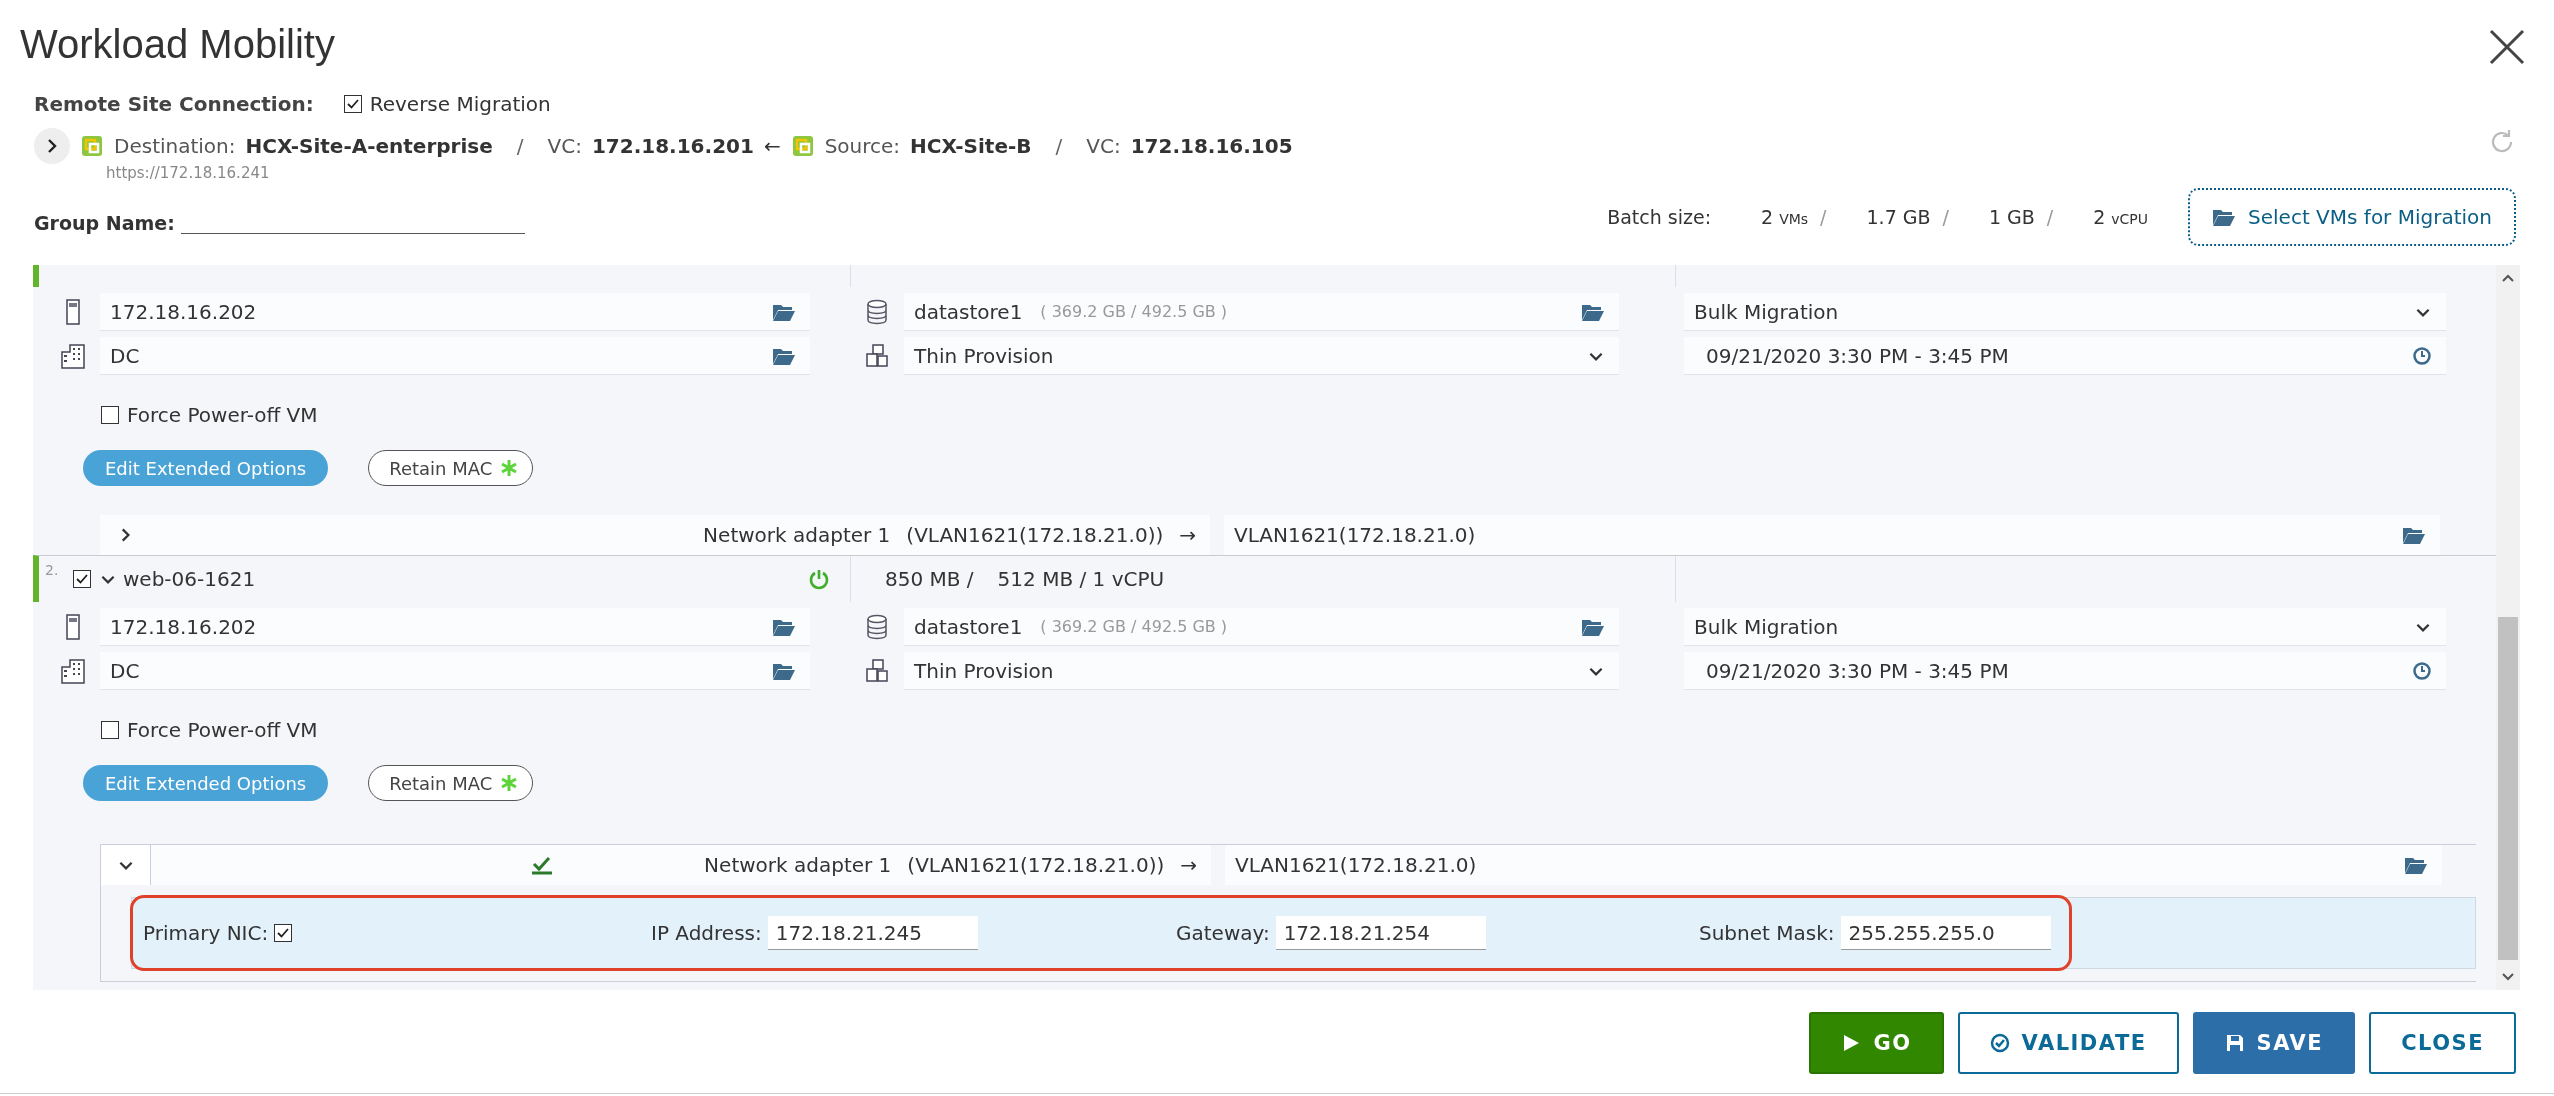  Describe the element at coordinates (2068, 1043) in the screenshot. I see `validate-button: VALIDATE` at that location.